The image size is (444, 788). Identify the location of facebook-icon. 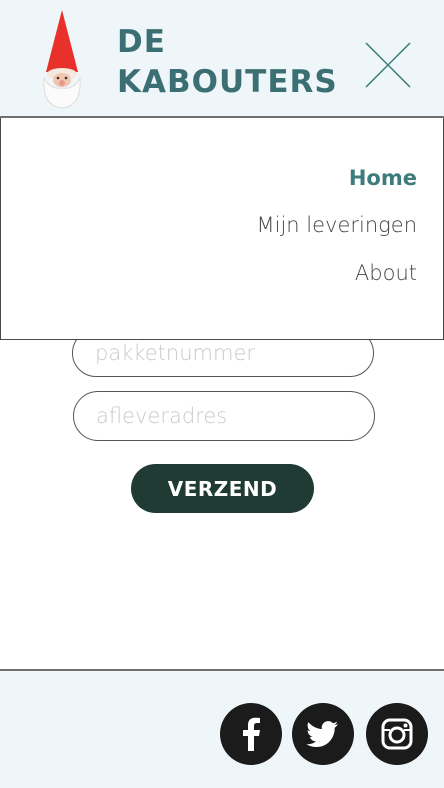
(251, 734).